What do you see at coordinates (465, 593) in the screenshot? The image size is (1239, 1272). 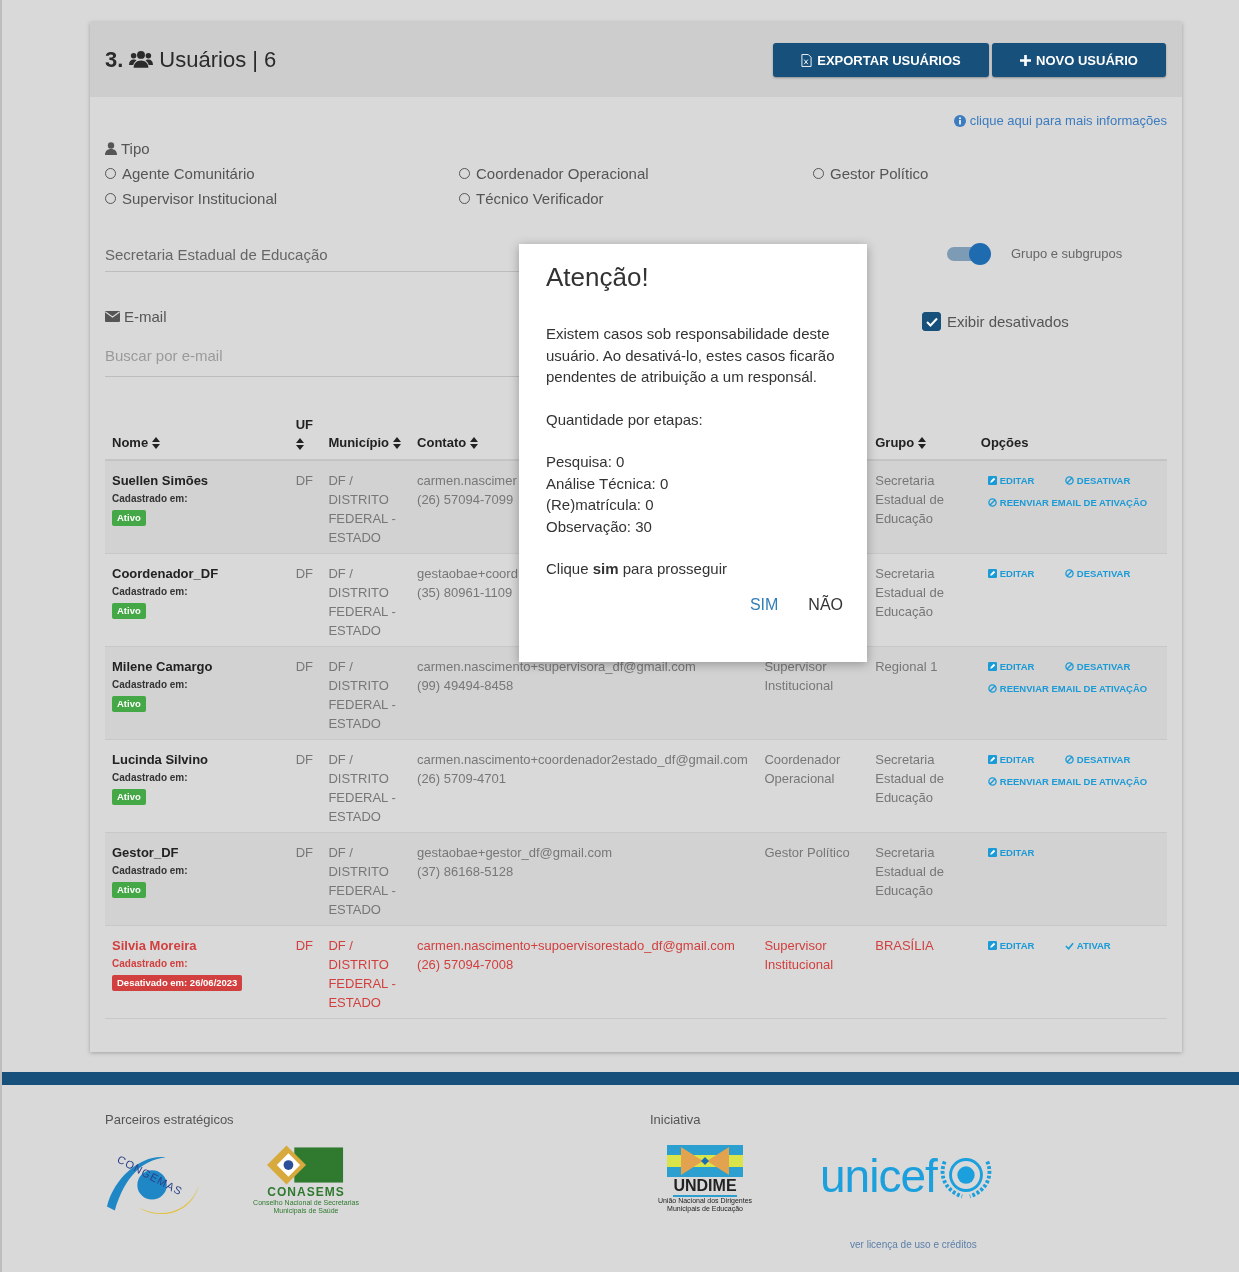 I see `phone-text: (35) 80961-1109` at bounding box center [465, 593].